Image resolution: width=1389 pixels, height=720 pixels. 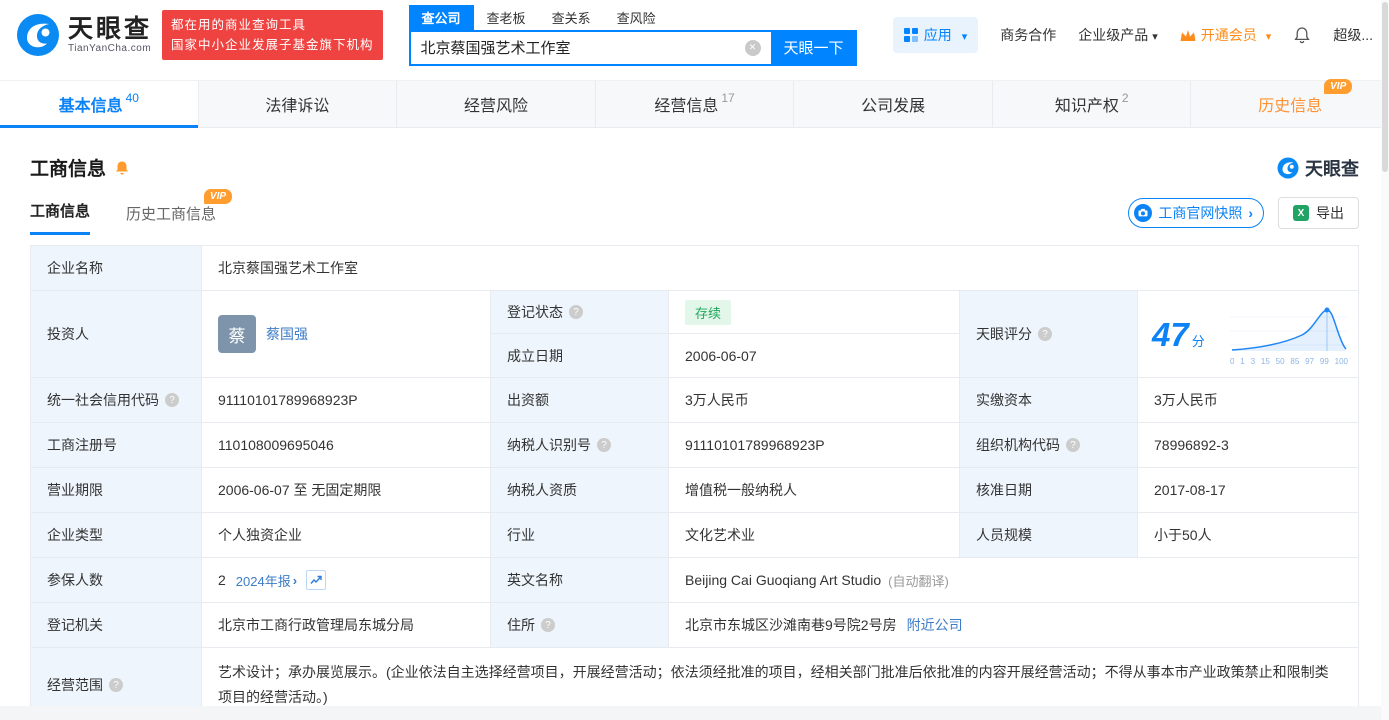 What do you see at coordinates (1338, 86) in the screenshot?
I see `vip-badge: VIP` at bounding box center [1338, 86].